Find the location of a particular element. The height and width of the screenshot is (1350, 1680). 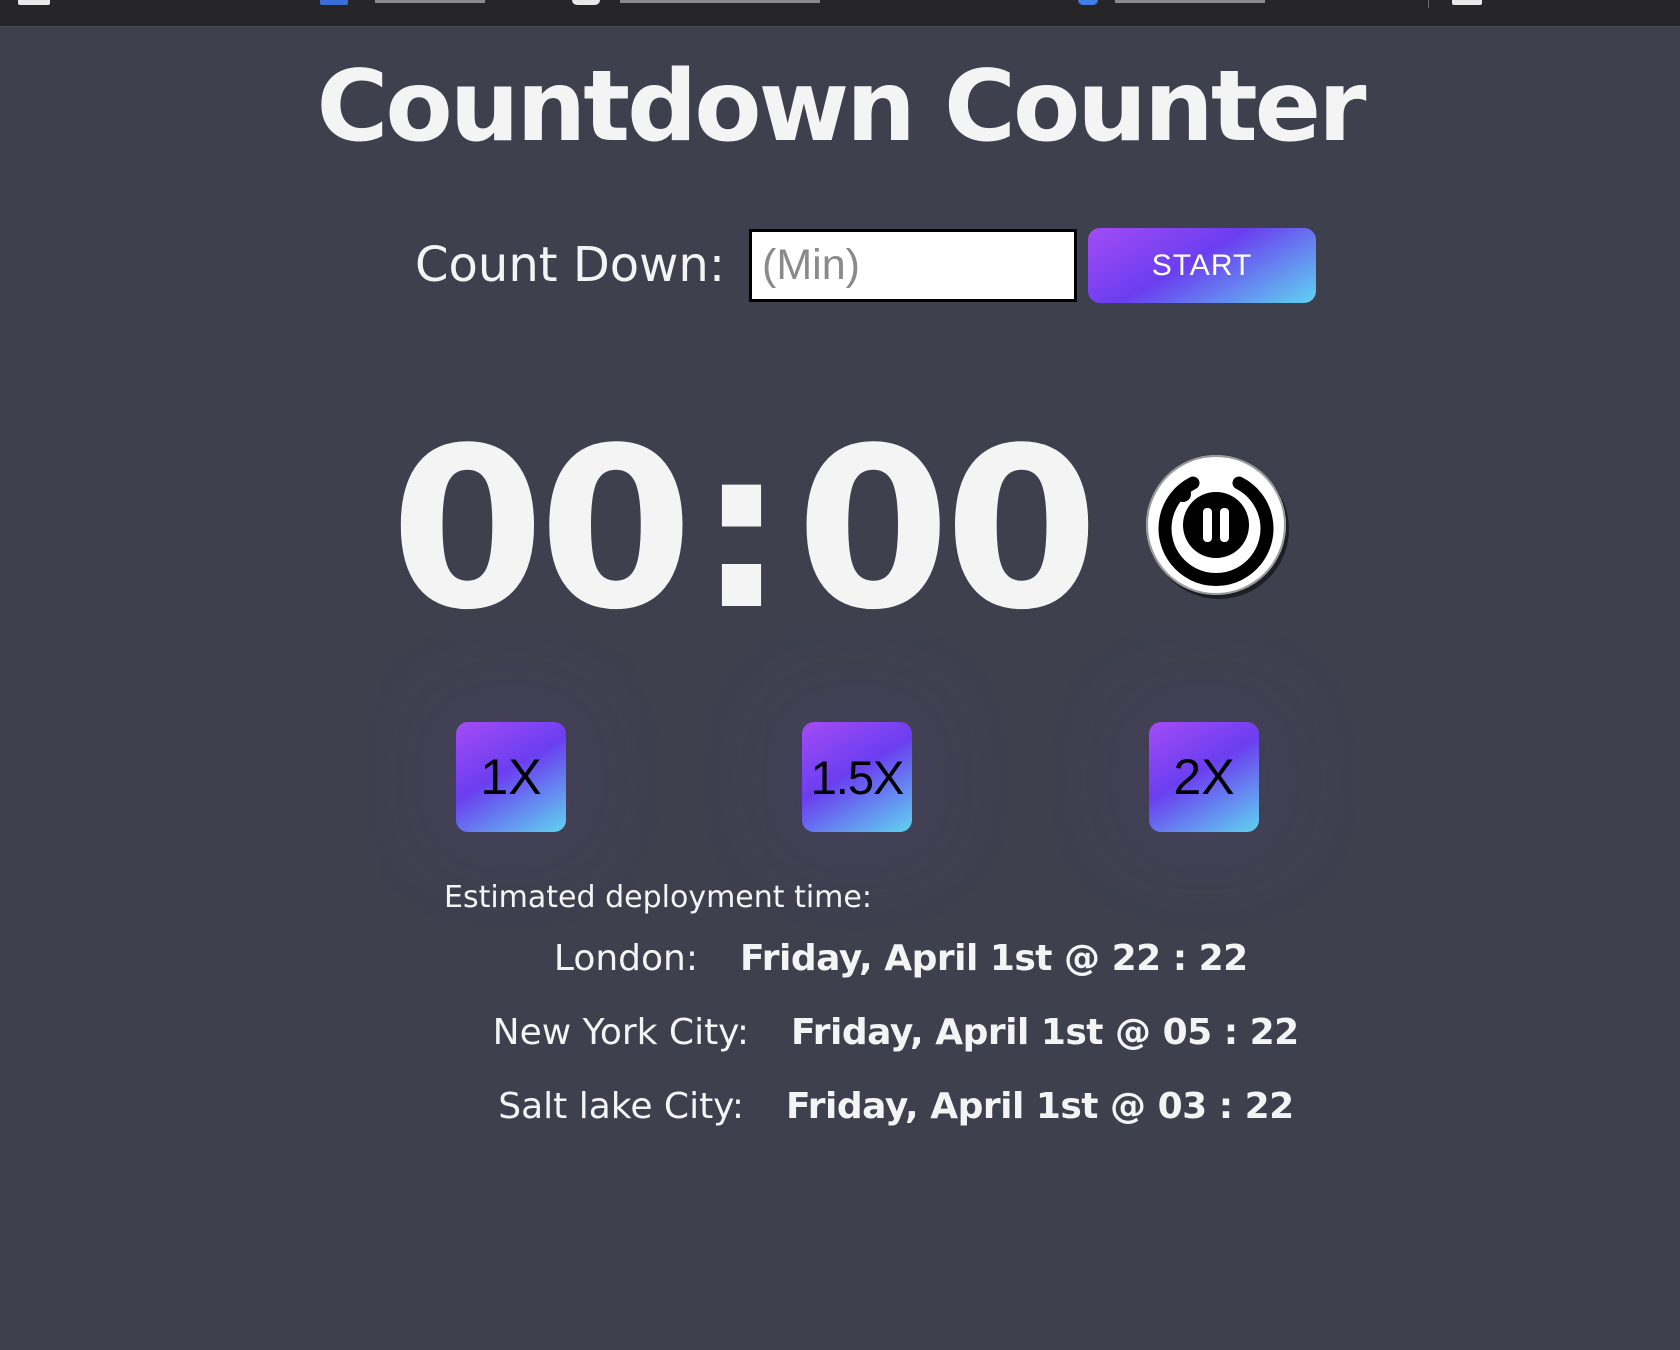

menu-icon is located at coordinates (34, 2).